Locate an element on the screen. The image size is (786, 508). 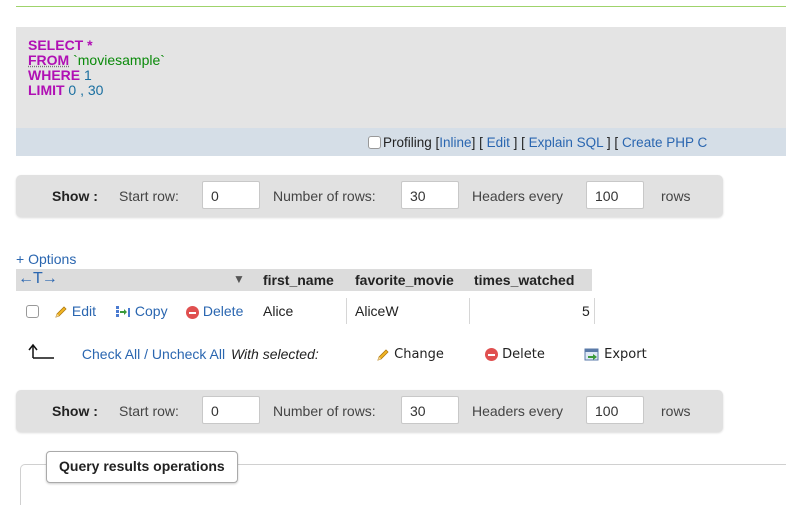
copy-label: Copy is located at coordinates (151, 311).